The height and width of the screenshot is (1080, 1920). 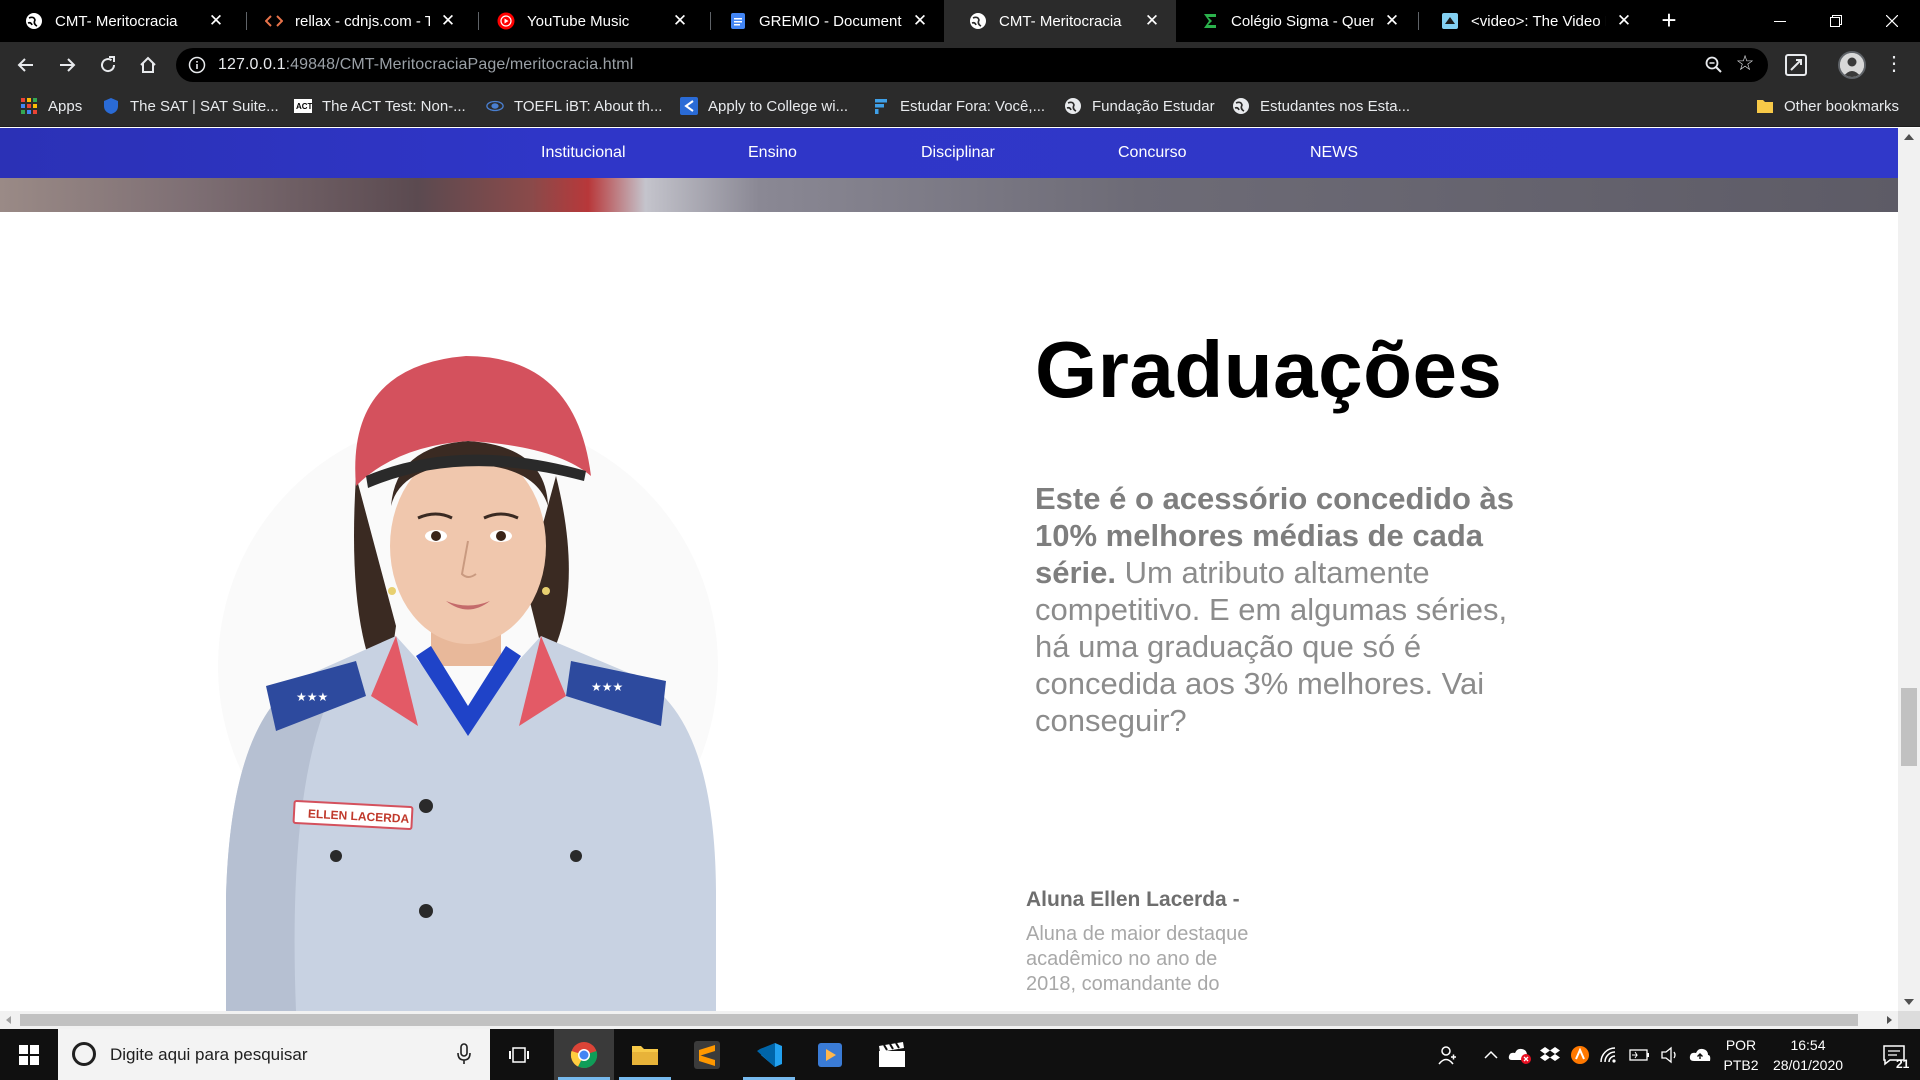 What do you see at coordinates (1610, 1054) in the screenshot?
I see `wifi-icon` at bounding box center [1610, 1054].